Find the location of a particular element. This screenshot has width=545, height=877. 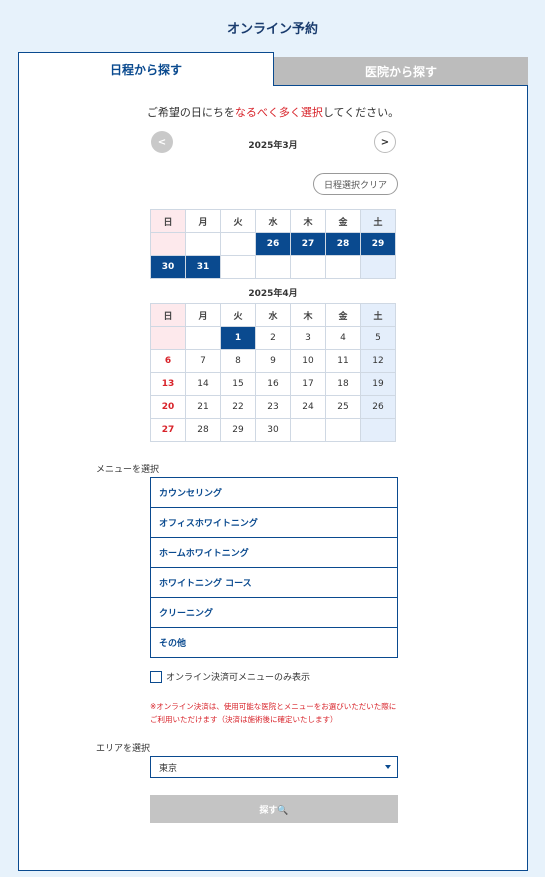

area-section-label: エリアを選択 is located at coordinates (123, 749).